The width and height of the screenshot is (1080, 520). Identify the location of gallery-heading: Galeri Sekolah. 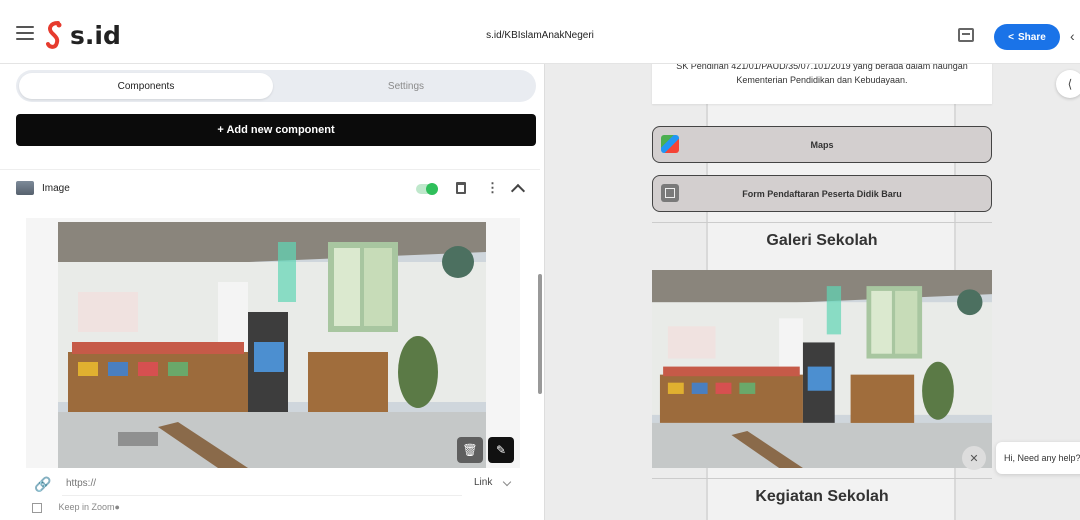
(822, 240).